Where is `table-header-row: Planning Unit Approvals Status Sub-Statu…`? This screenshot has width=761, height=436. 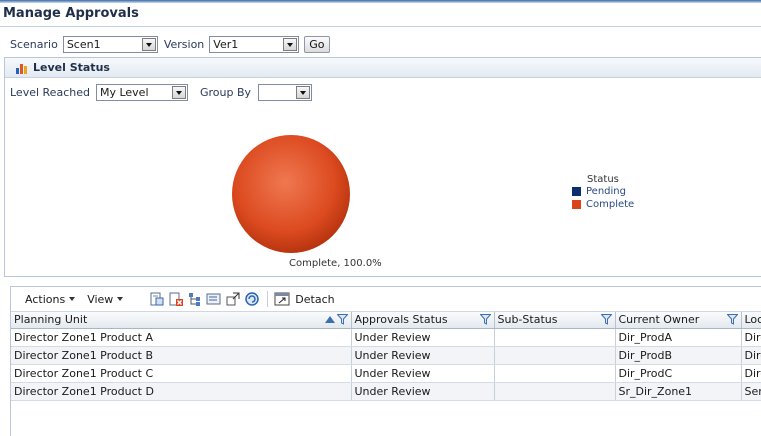
table-header-row: Planning Unit Approvals Status Sub-Statu… is located at coordinates (386, 320).